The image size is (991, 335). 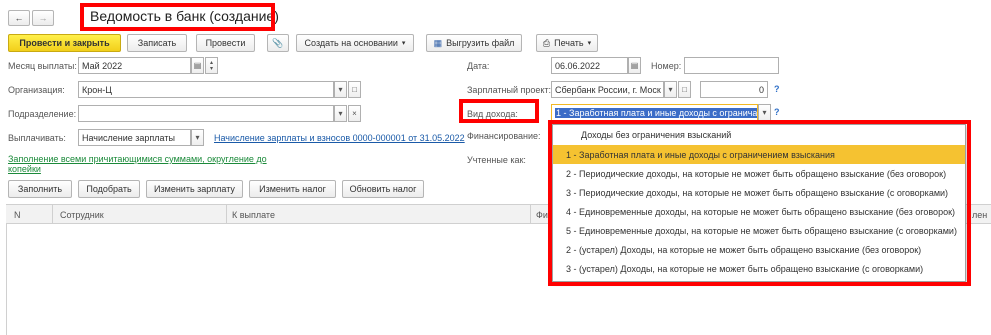 I want to click on attach-button: 📎, so click(x=278, y=43).